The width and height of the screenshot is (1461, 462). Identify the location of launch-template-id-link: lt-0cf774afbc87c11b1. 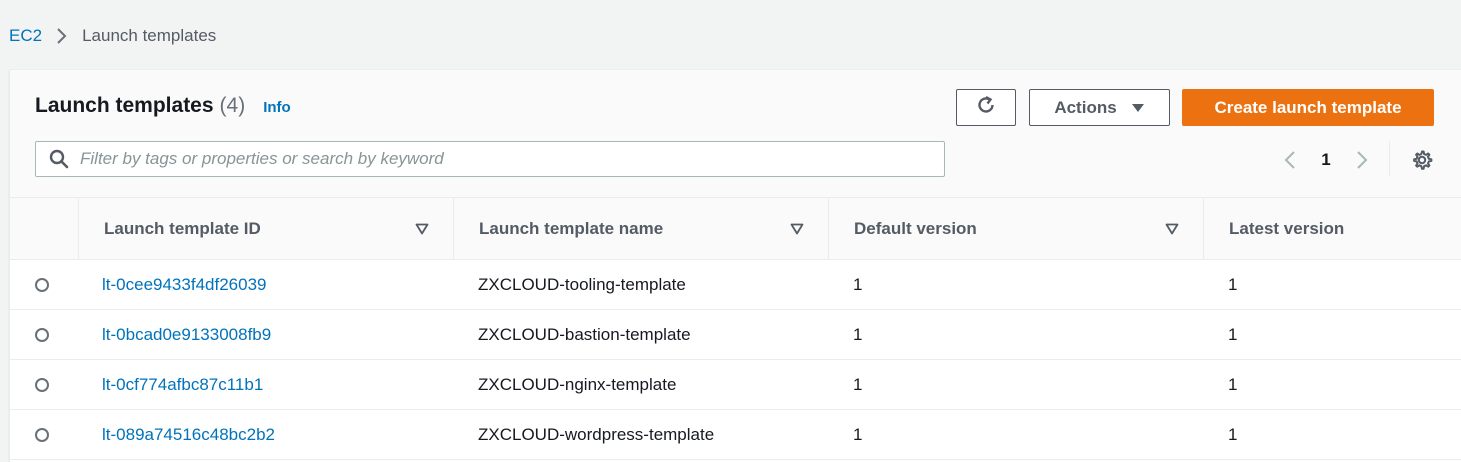
(182, 384).